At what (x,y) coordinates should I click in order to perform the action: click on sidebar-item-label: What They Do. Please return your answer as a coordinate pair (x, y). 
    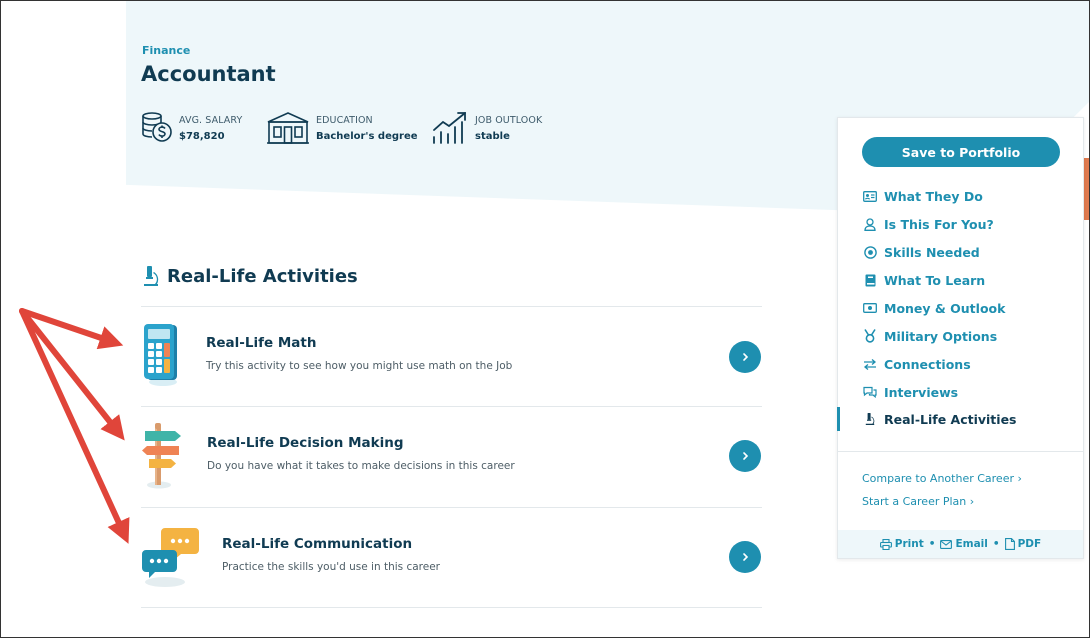
    Looking at the image, I should click on (933, 196).